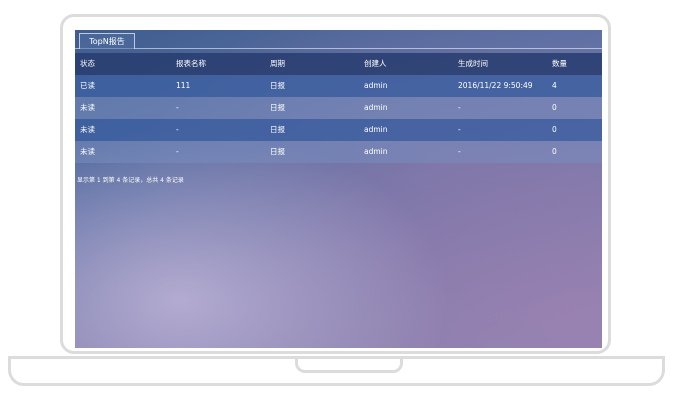 This screenshot has height=400, width=673. What do you see at coordinates (559, 64) in the screenshot?
I see `column-header-count: 数量` at bounding box center [559, 64].